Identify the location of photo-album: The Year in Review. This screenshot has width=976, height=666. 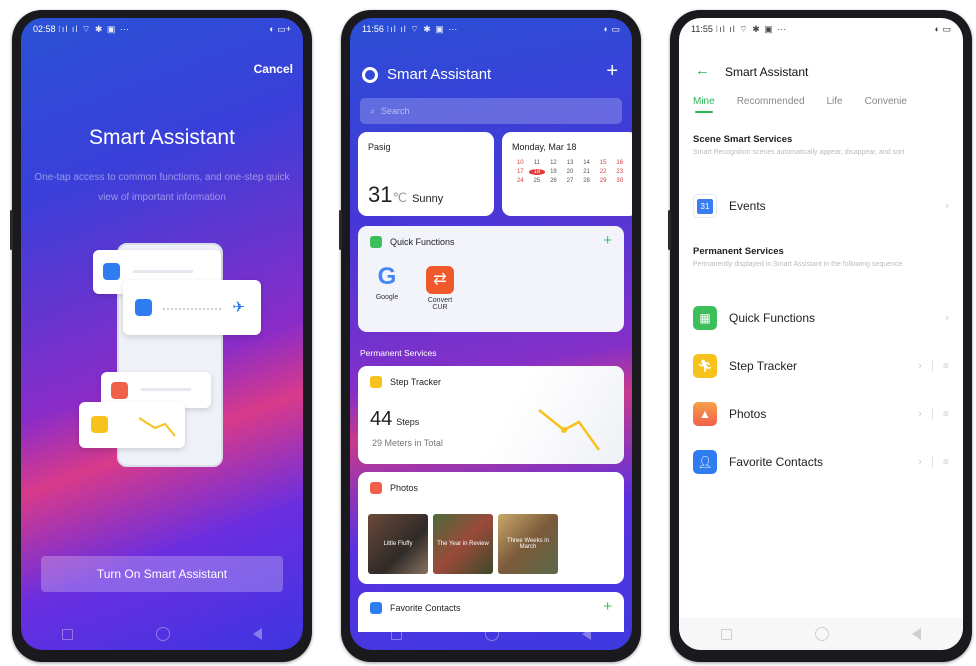
(463, 544).